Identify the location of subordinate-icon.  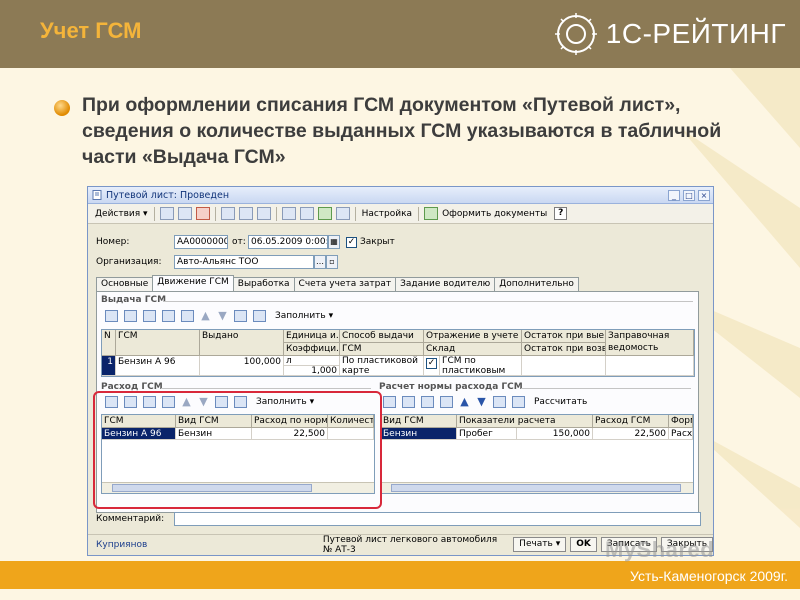
(263, 213).